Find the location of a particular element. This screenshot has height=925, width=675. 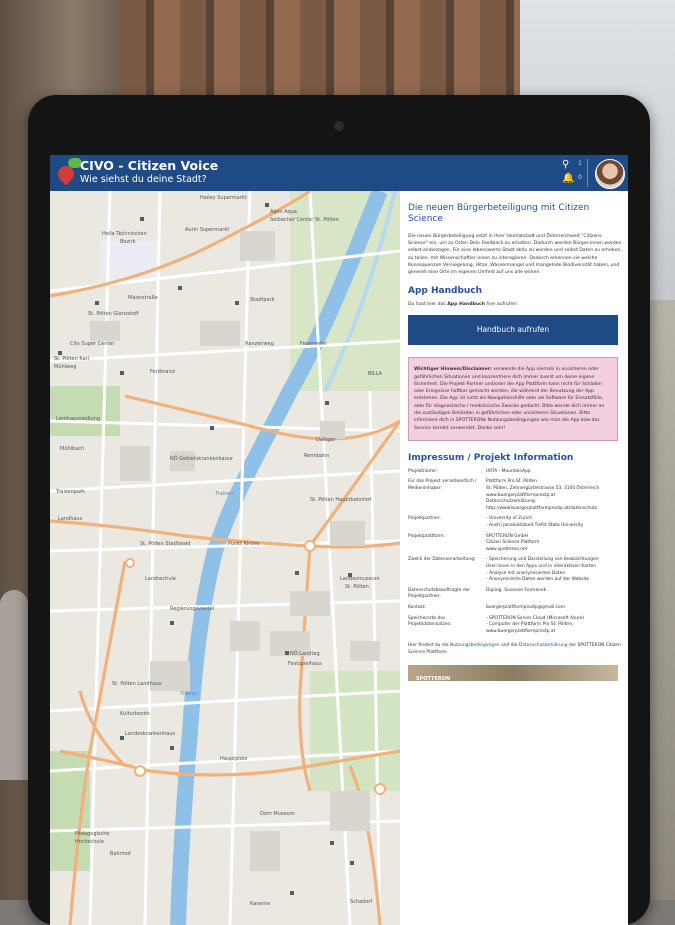

map-label: Ranzenweg is located at coordinates (259, 344).